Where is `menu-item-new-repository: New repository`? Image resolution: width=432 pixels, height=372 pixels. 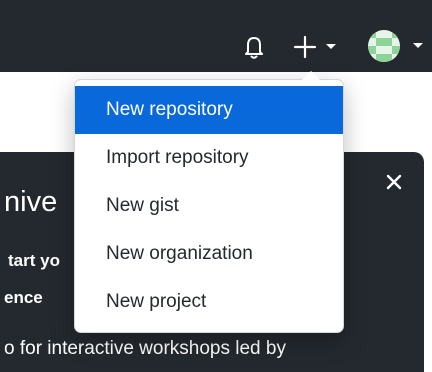
menu-item-new-repository: New repository is located at coordinates (209, 110).